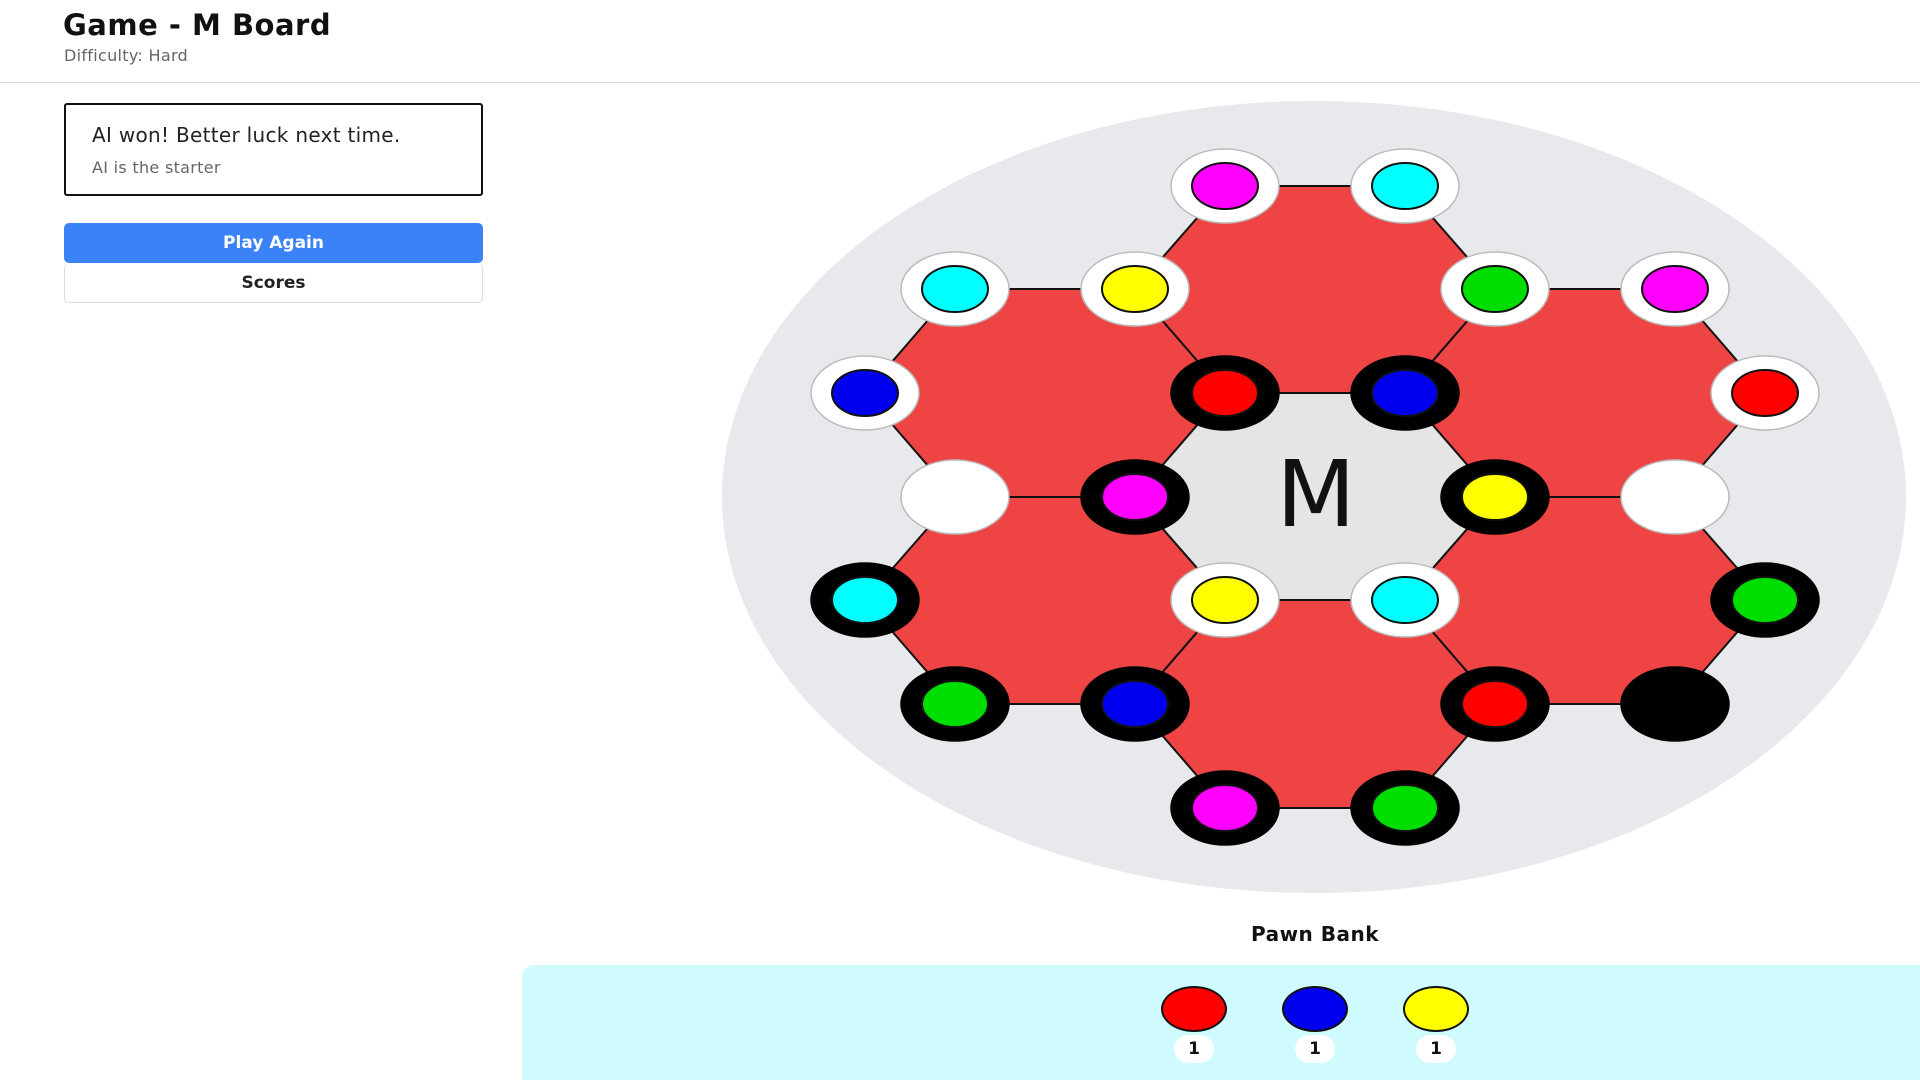  I want to click on bank-pawn-blue: 1, so click(1315, 1024).